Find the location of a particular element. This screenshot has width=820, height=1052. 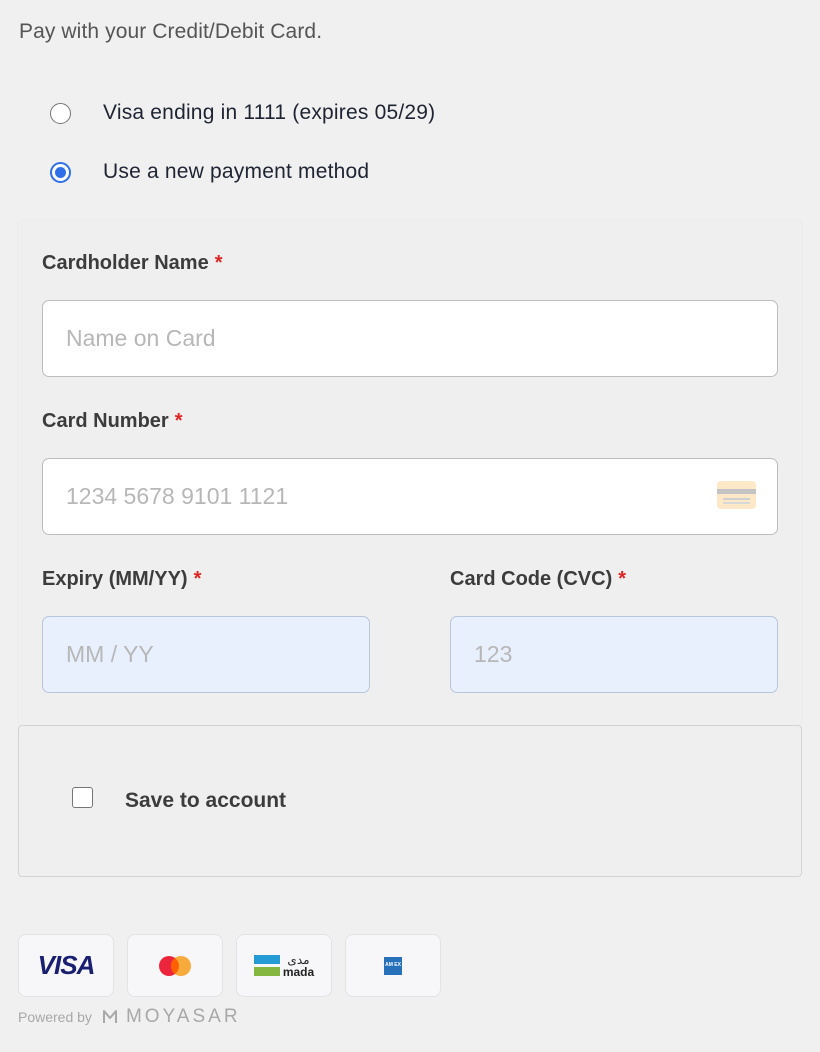

expiry-input is located at coordinates (206, 654).